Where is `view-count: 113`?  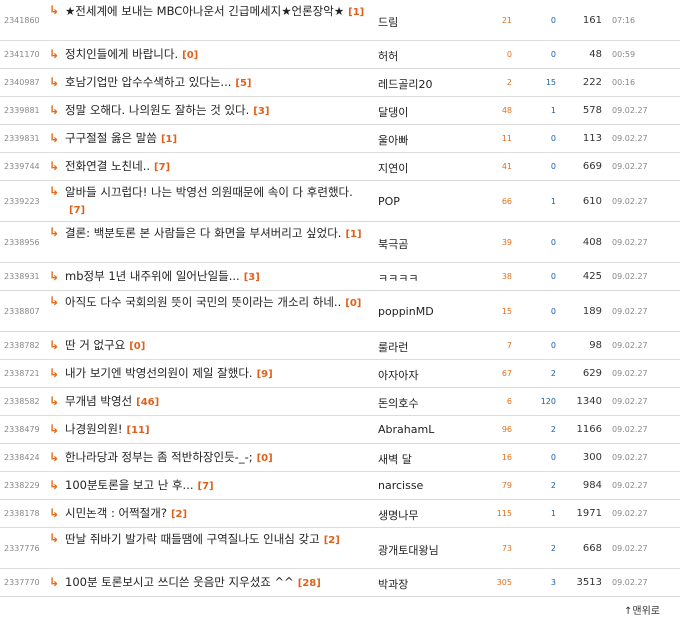
view-count: 113 is located at coordinates (592, 138).